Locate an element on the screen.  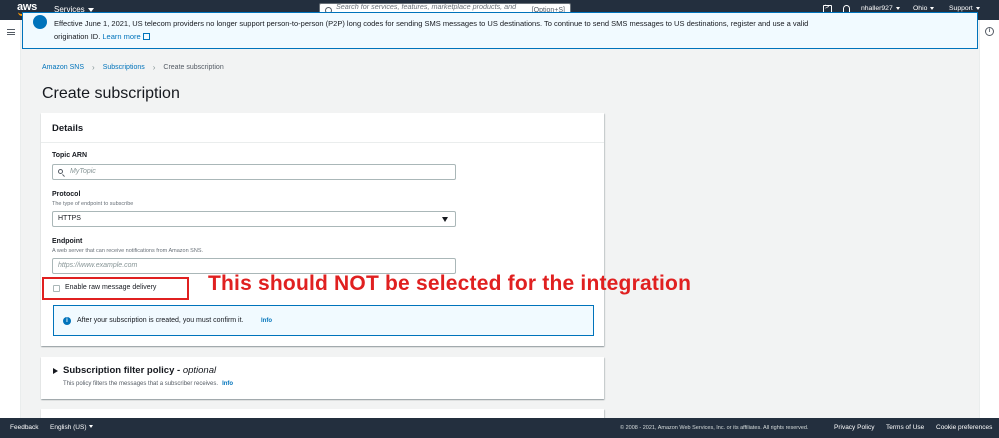
dropdown-arrow-icon is located at coordinates (445, 219).